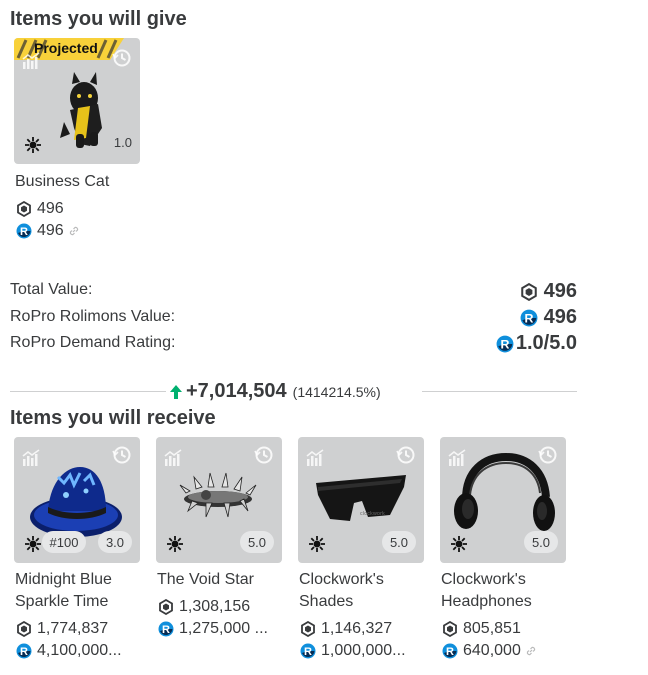 This screenshot has height=675, width=648. I want to click on item-card-the-void-star: 5.0, so click(219, 500).